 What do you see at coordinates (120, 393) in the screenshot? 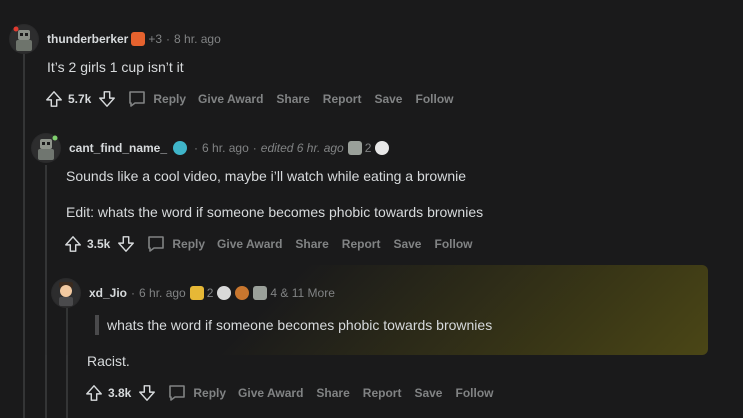
I see `vote-count: 3.8k` at bounding box center [120, 393].